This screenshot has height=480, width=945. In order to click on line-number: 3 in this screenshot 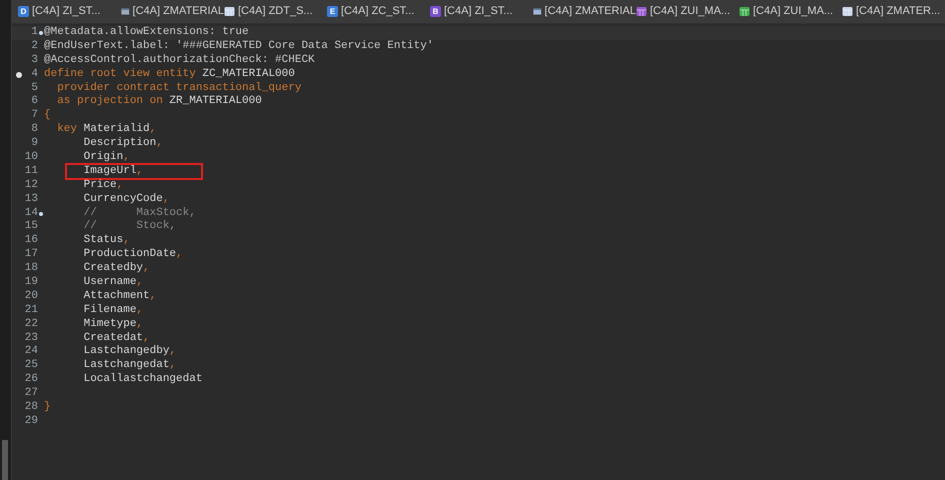, I will do `click(34, 61)`.